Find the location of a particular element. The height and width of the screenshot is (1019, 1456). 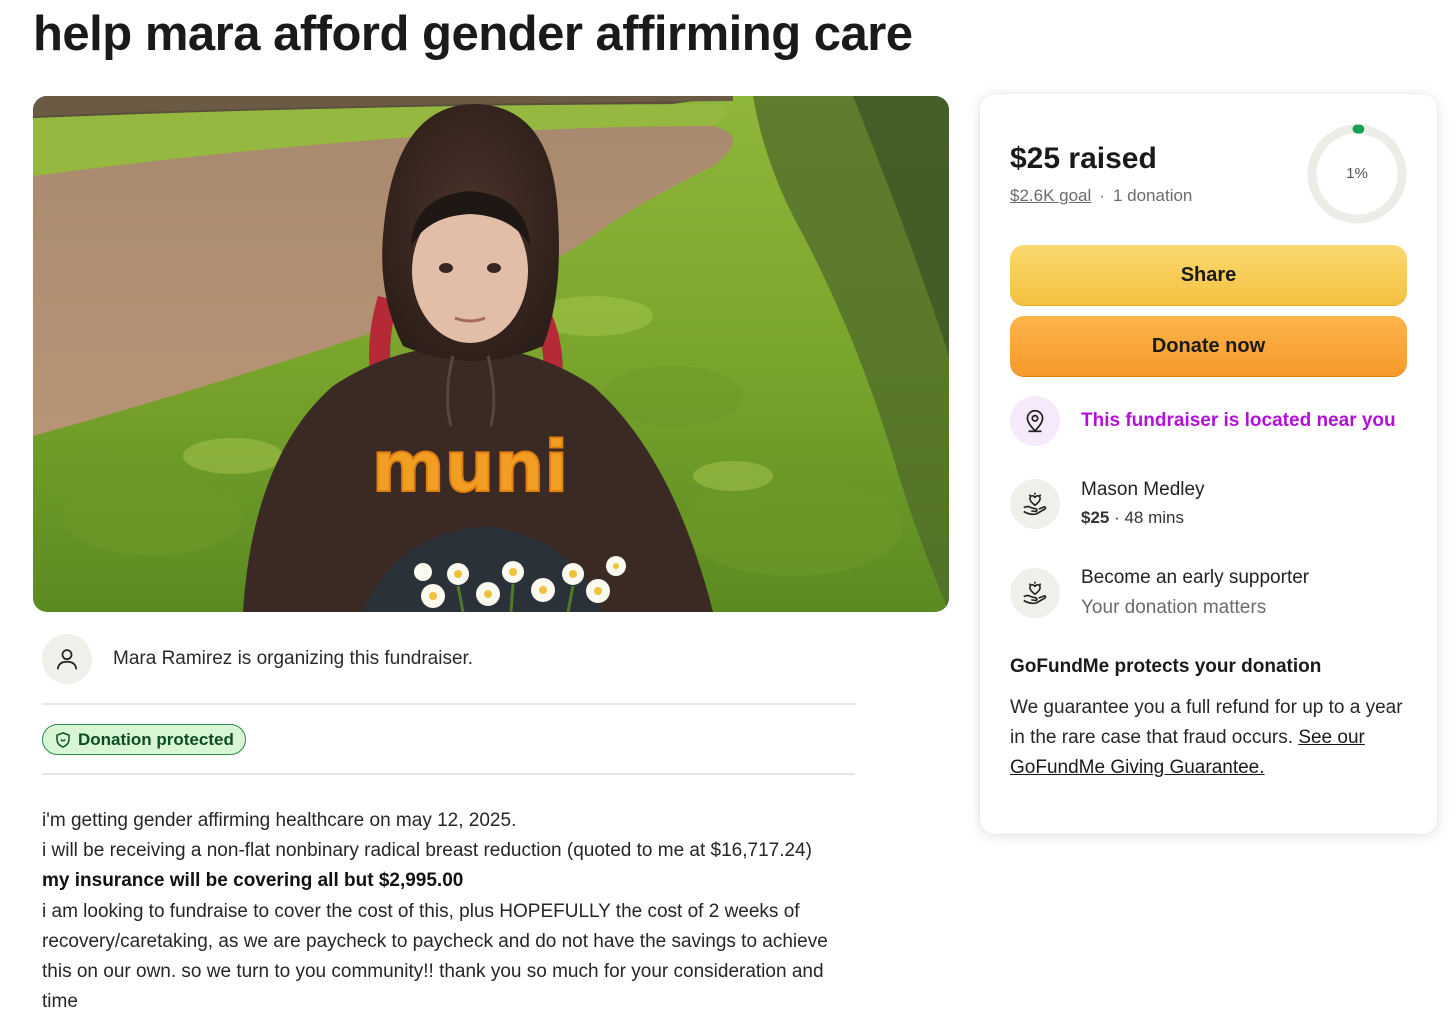

goal-link: $2.6K goal is located at coordinates (1050, 195).